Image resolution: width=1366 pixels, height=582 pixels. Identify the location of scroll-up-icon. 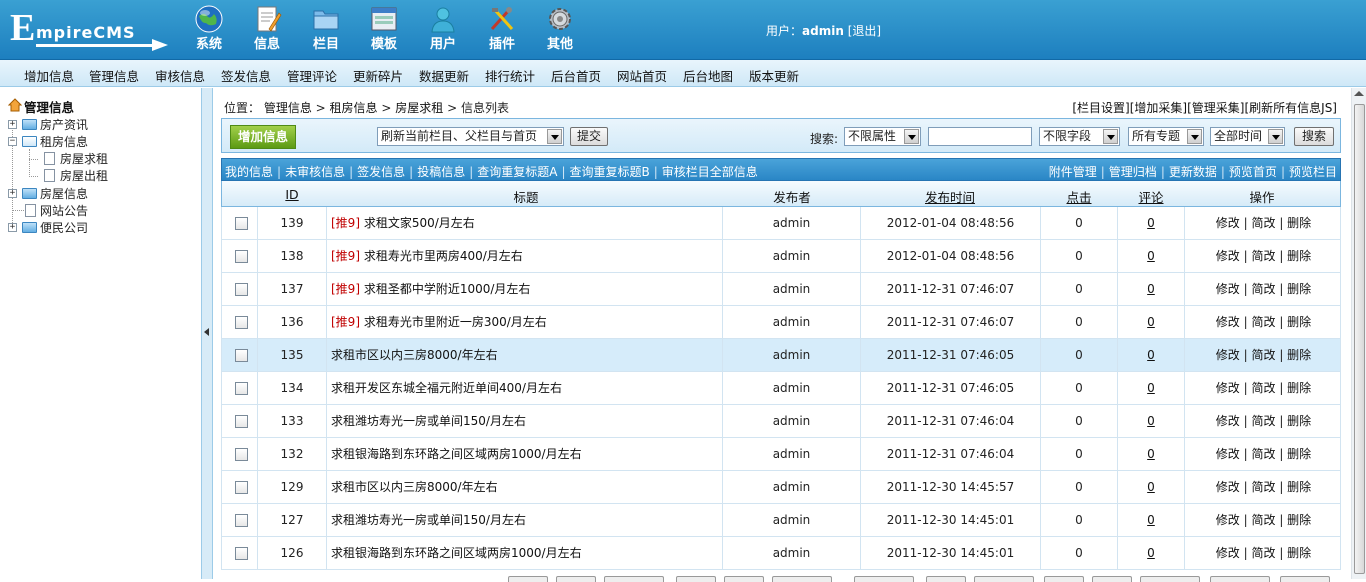
(1359, 93).